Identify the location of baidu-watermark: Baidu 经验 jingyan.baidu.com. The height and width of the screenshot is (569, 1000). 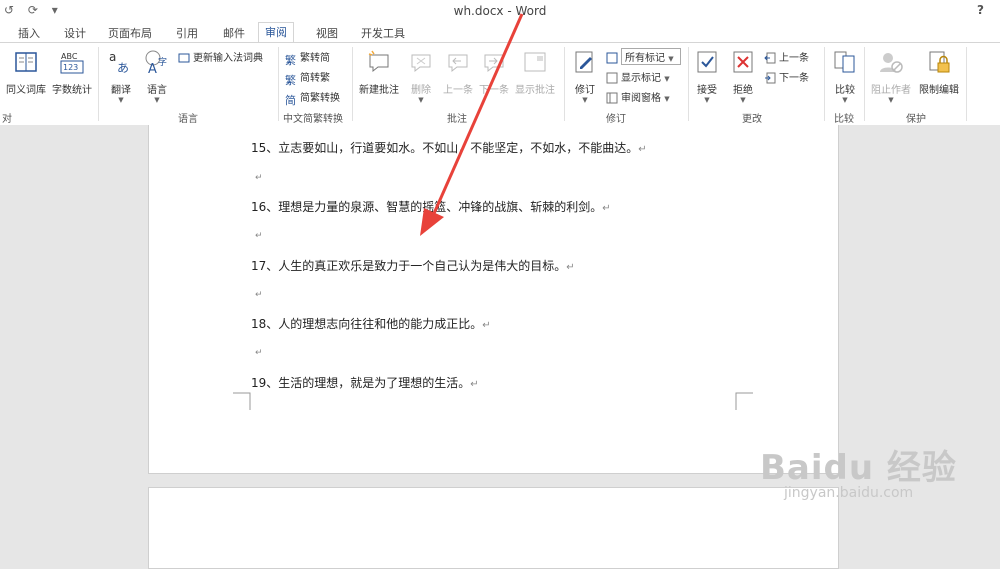
(858, 470).